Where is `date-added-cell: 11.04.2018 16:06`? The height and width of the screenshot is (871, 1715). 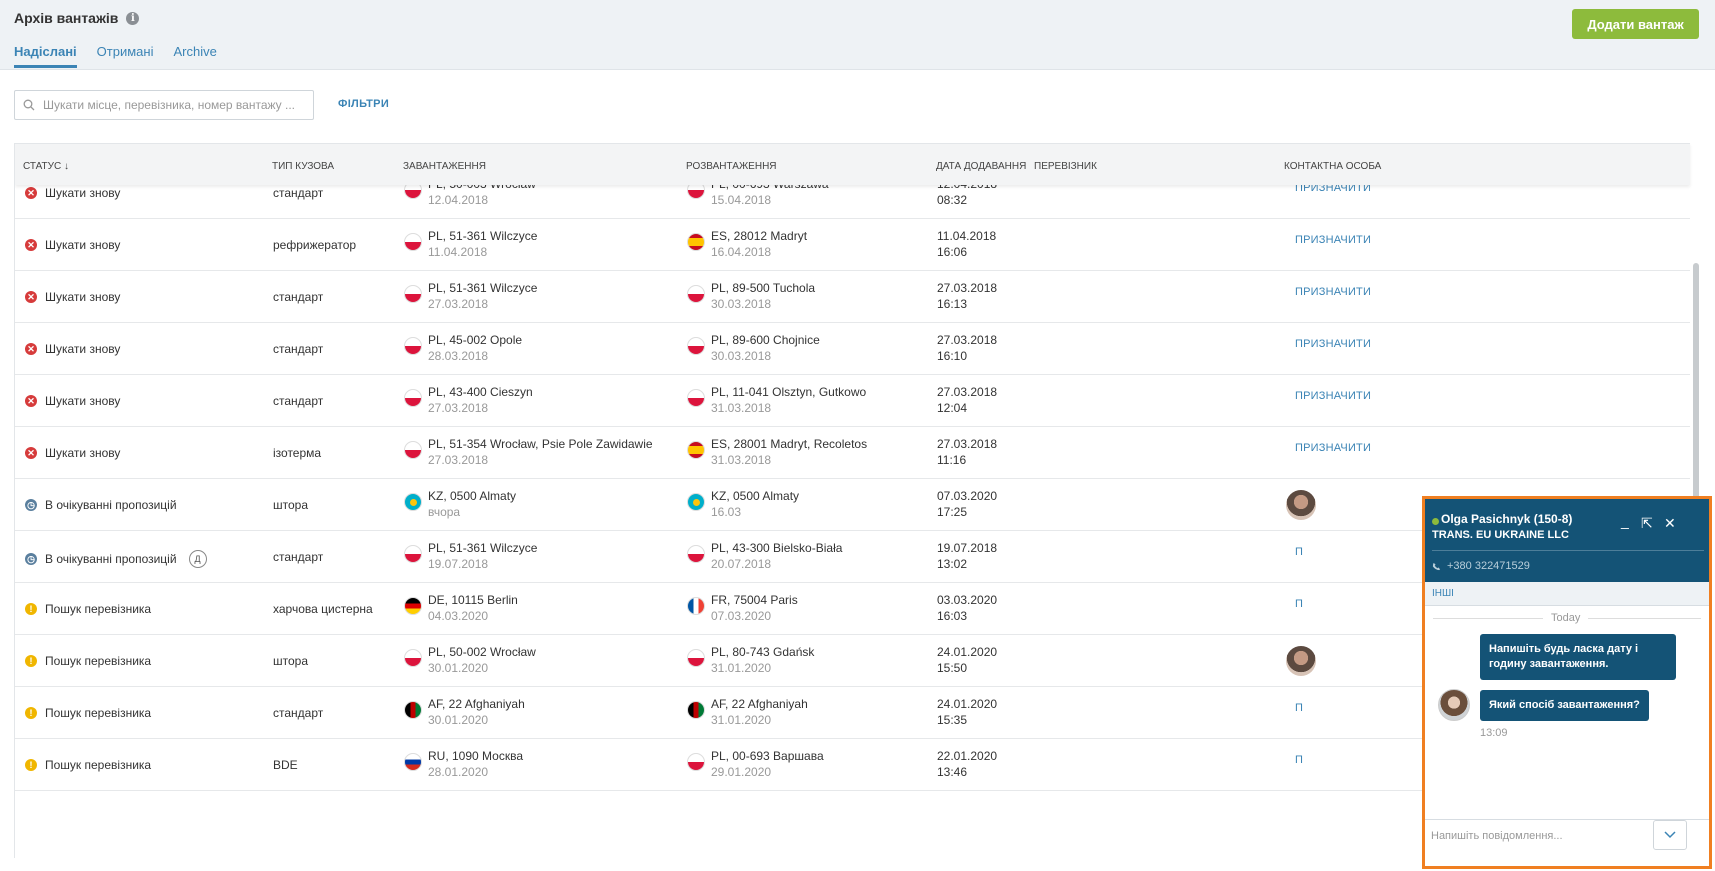 date-added-cell: 11.04.2018 16:06 is located at coordinates (966, 244).